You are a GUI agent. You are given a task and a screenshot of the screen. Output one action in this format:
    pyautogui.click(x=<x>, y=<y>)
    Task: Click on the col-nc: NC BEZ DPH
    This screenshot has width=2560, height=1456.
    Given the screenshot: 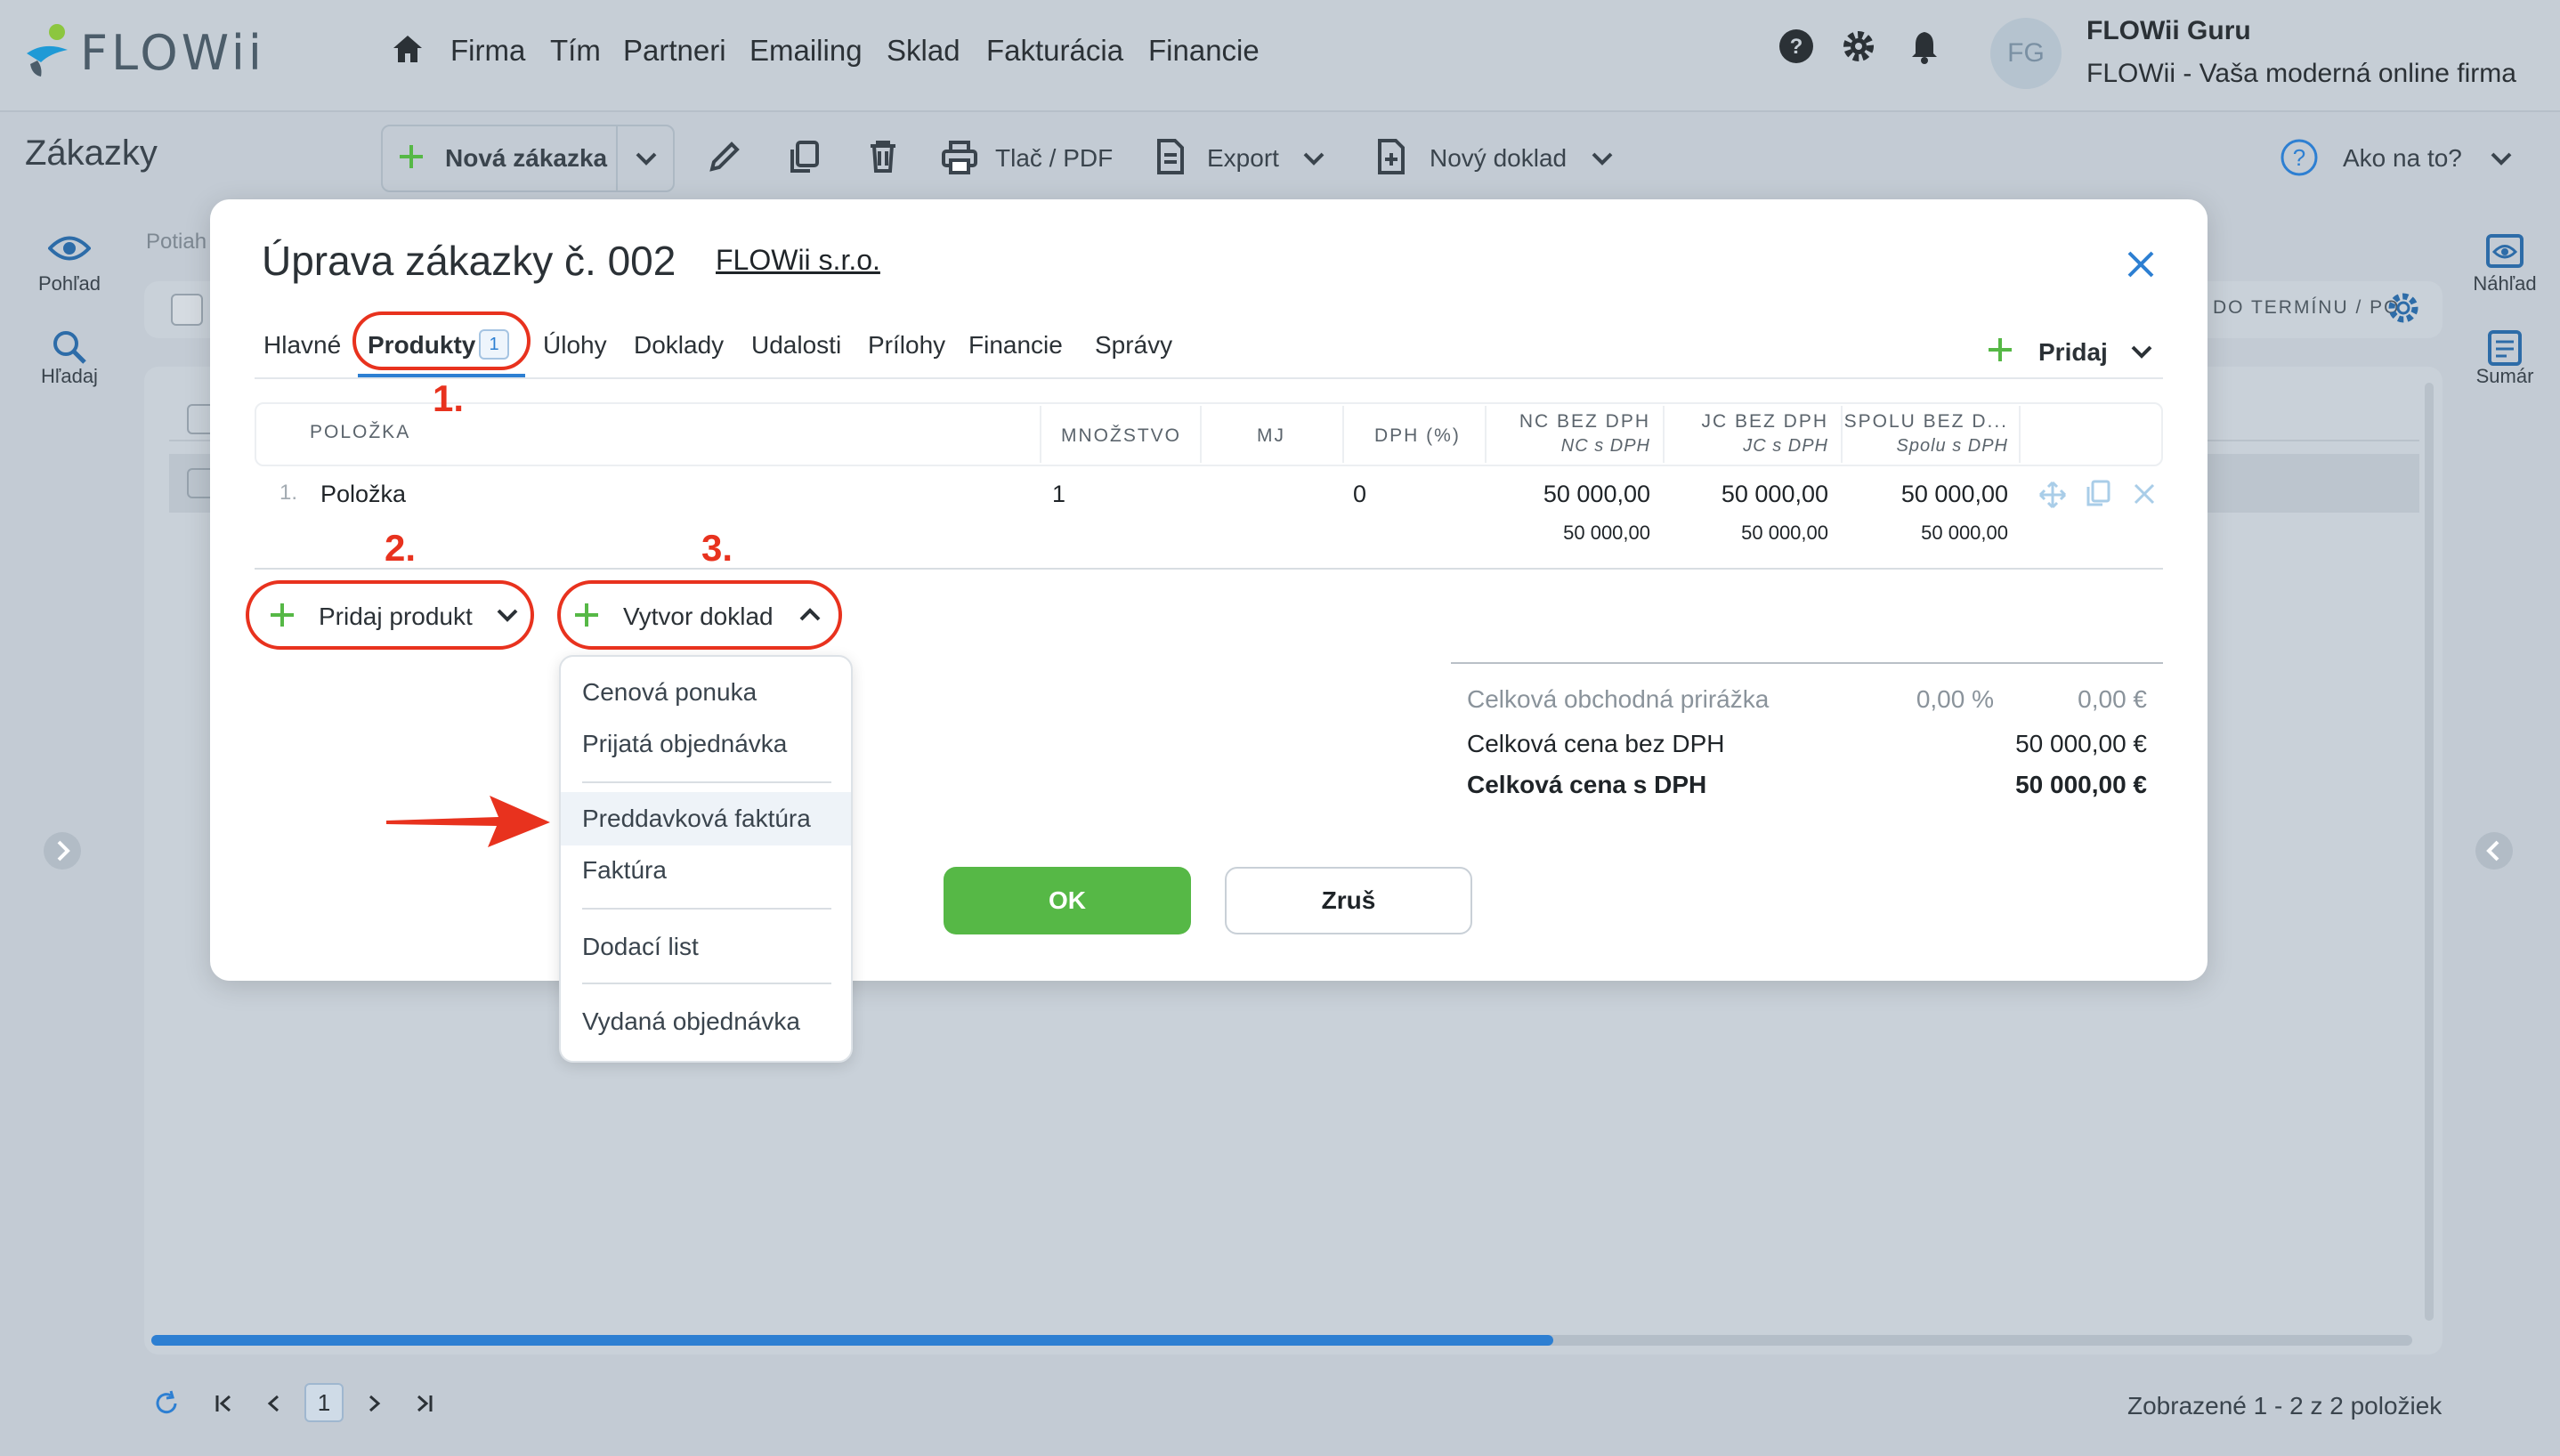 What is the action you would take?
    pyautogui.click(x=1585, y=421)
    